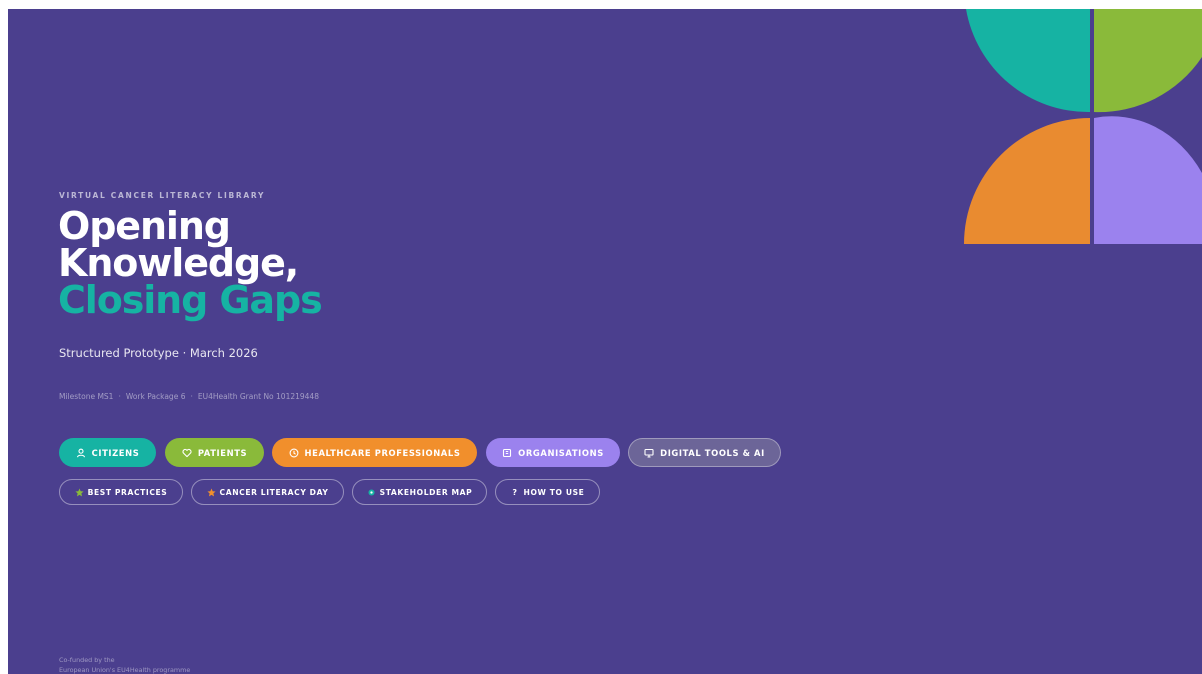 This screenshot has width=1202, height=674. I want to click on best-practices-button: BEST PRACTICES, so click(121, 492).